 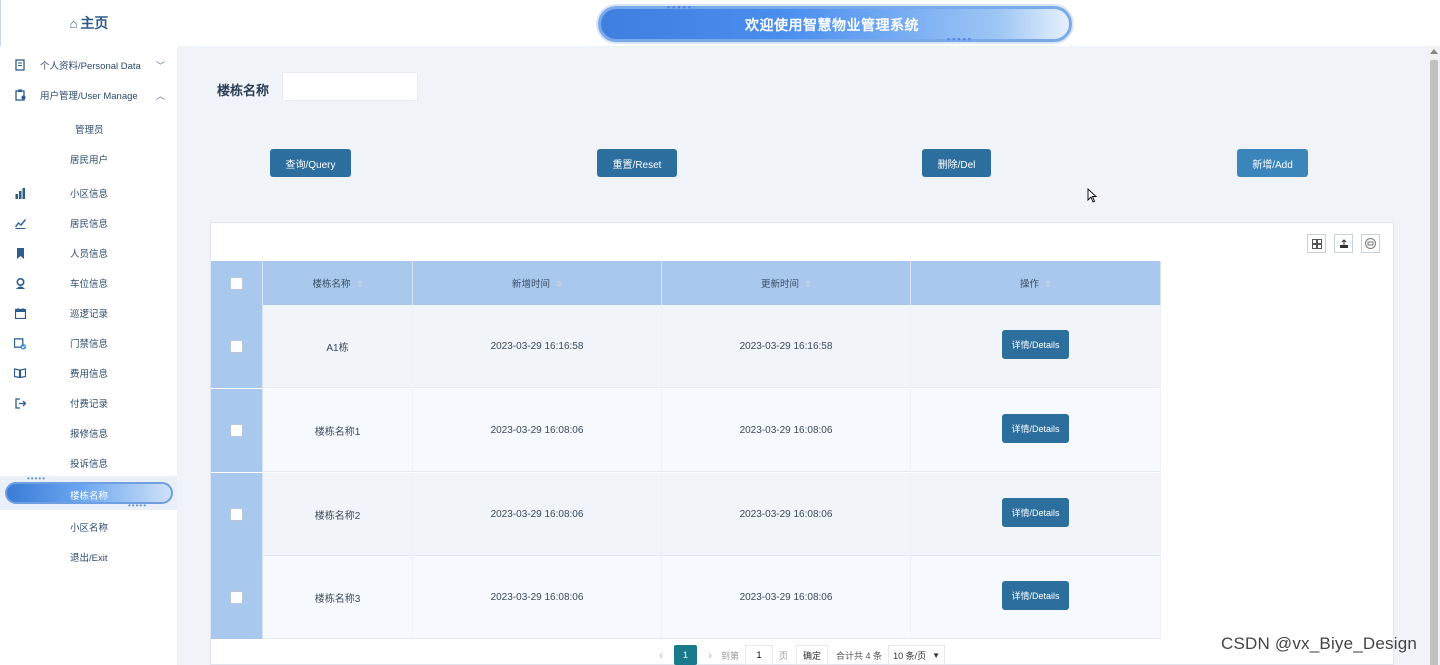 I want to click on sidebar-item-access-control: 门禁信息, so click(x=88, y=343).